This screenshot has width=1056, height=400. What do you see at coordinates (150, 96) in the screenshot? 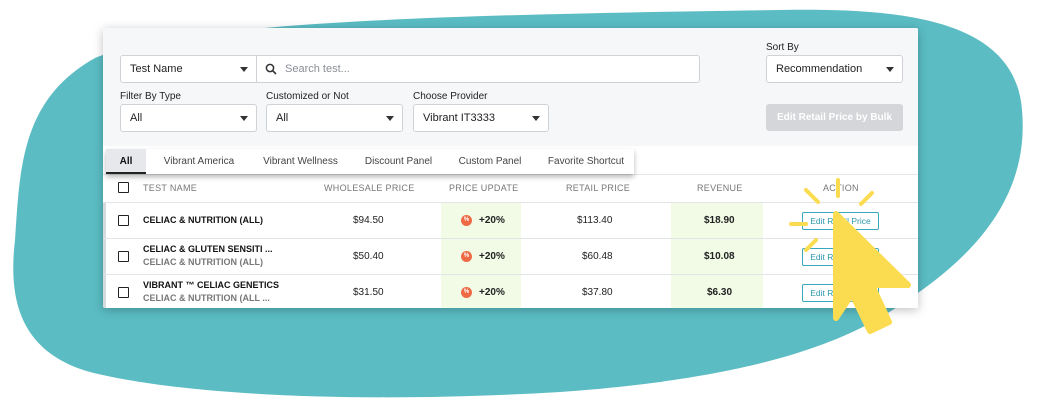
I see `filter-by-type-label: Filter By Type` at bounding box center [150, 96].